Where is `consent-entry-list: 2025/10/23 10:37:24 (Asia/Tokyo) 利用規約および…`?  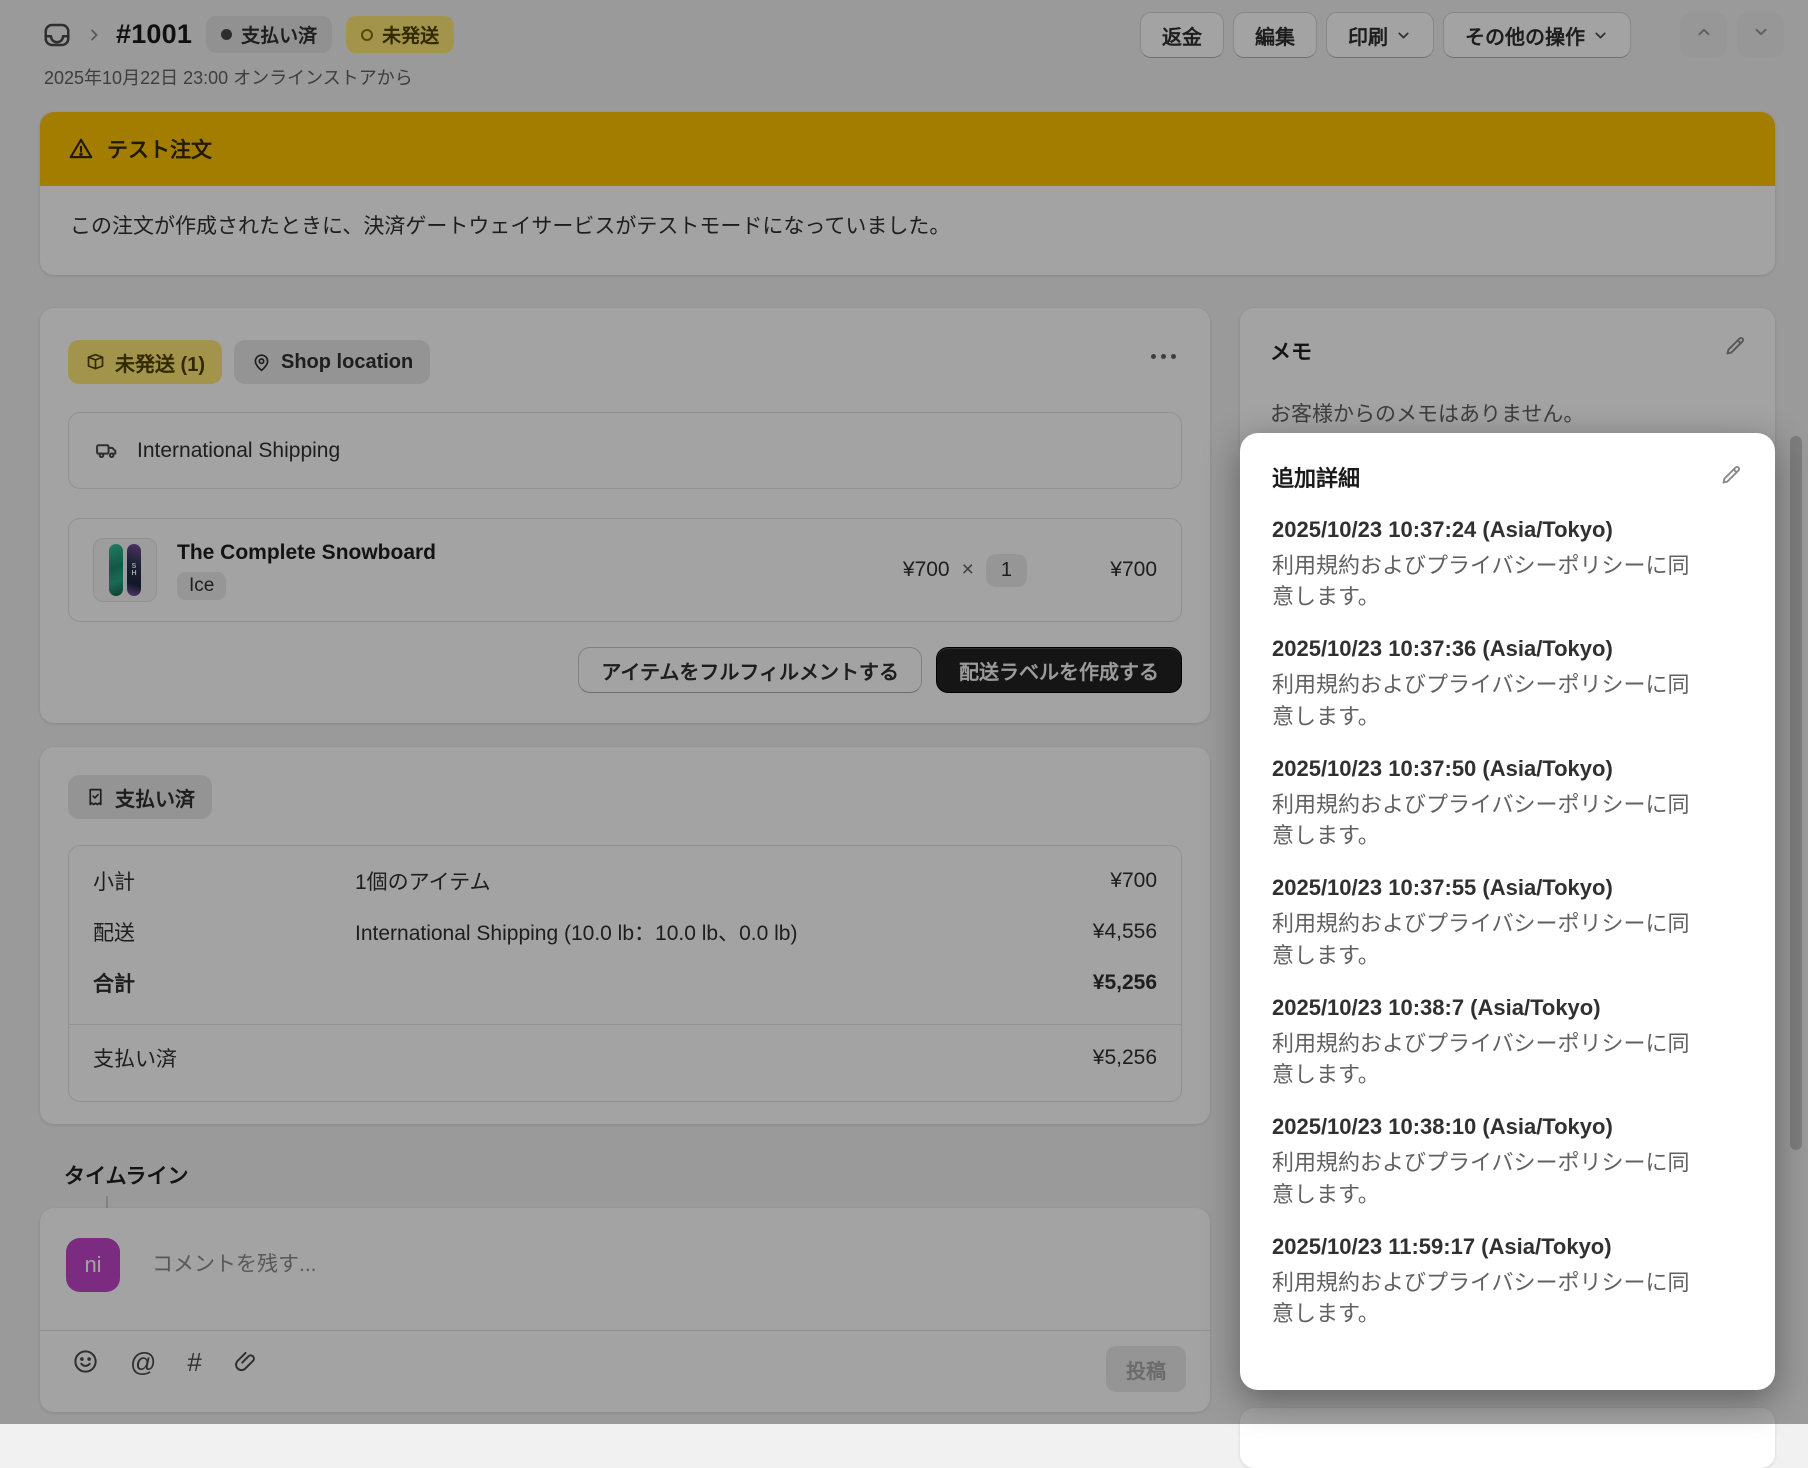
consent-entry-list: 2025/10/23 10:37:24 (Asia/Tokyo) 利用規約および… is located at coordinates (1507, 923).